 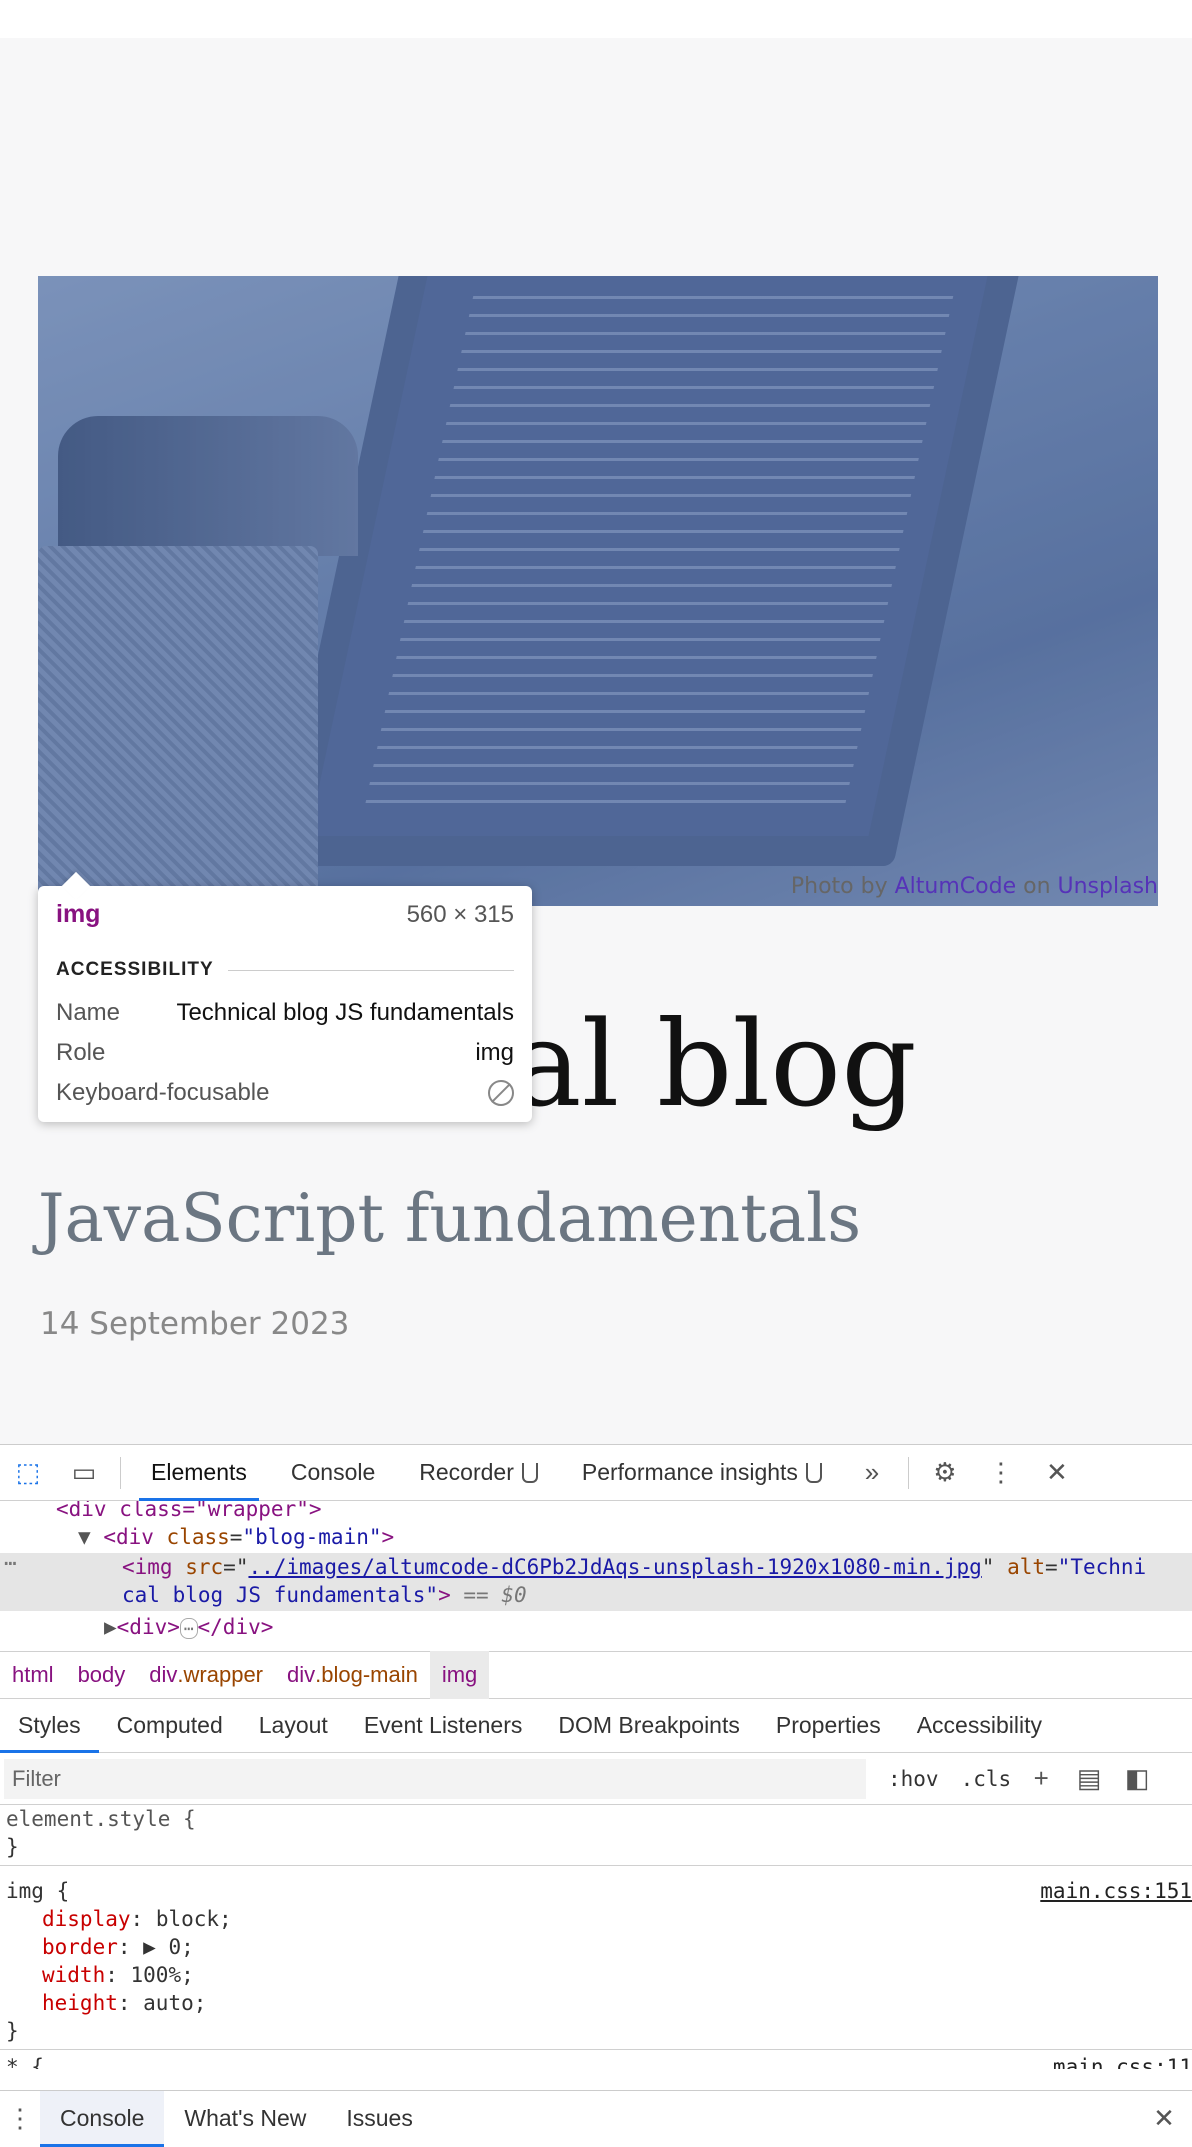 I want to click on alt-value-end: cal blog JS fundamentals", so click(x=280, y=1595).